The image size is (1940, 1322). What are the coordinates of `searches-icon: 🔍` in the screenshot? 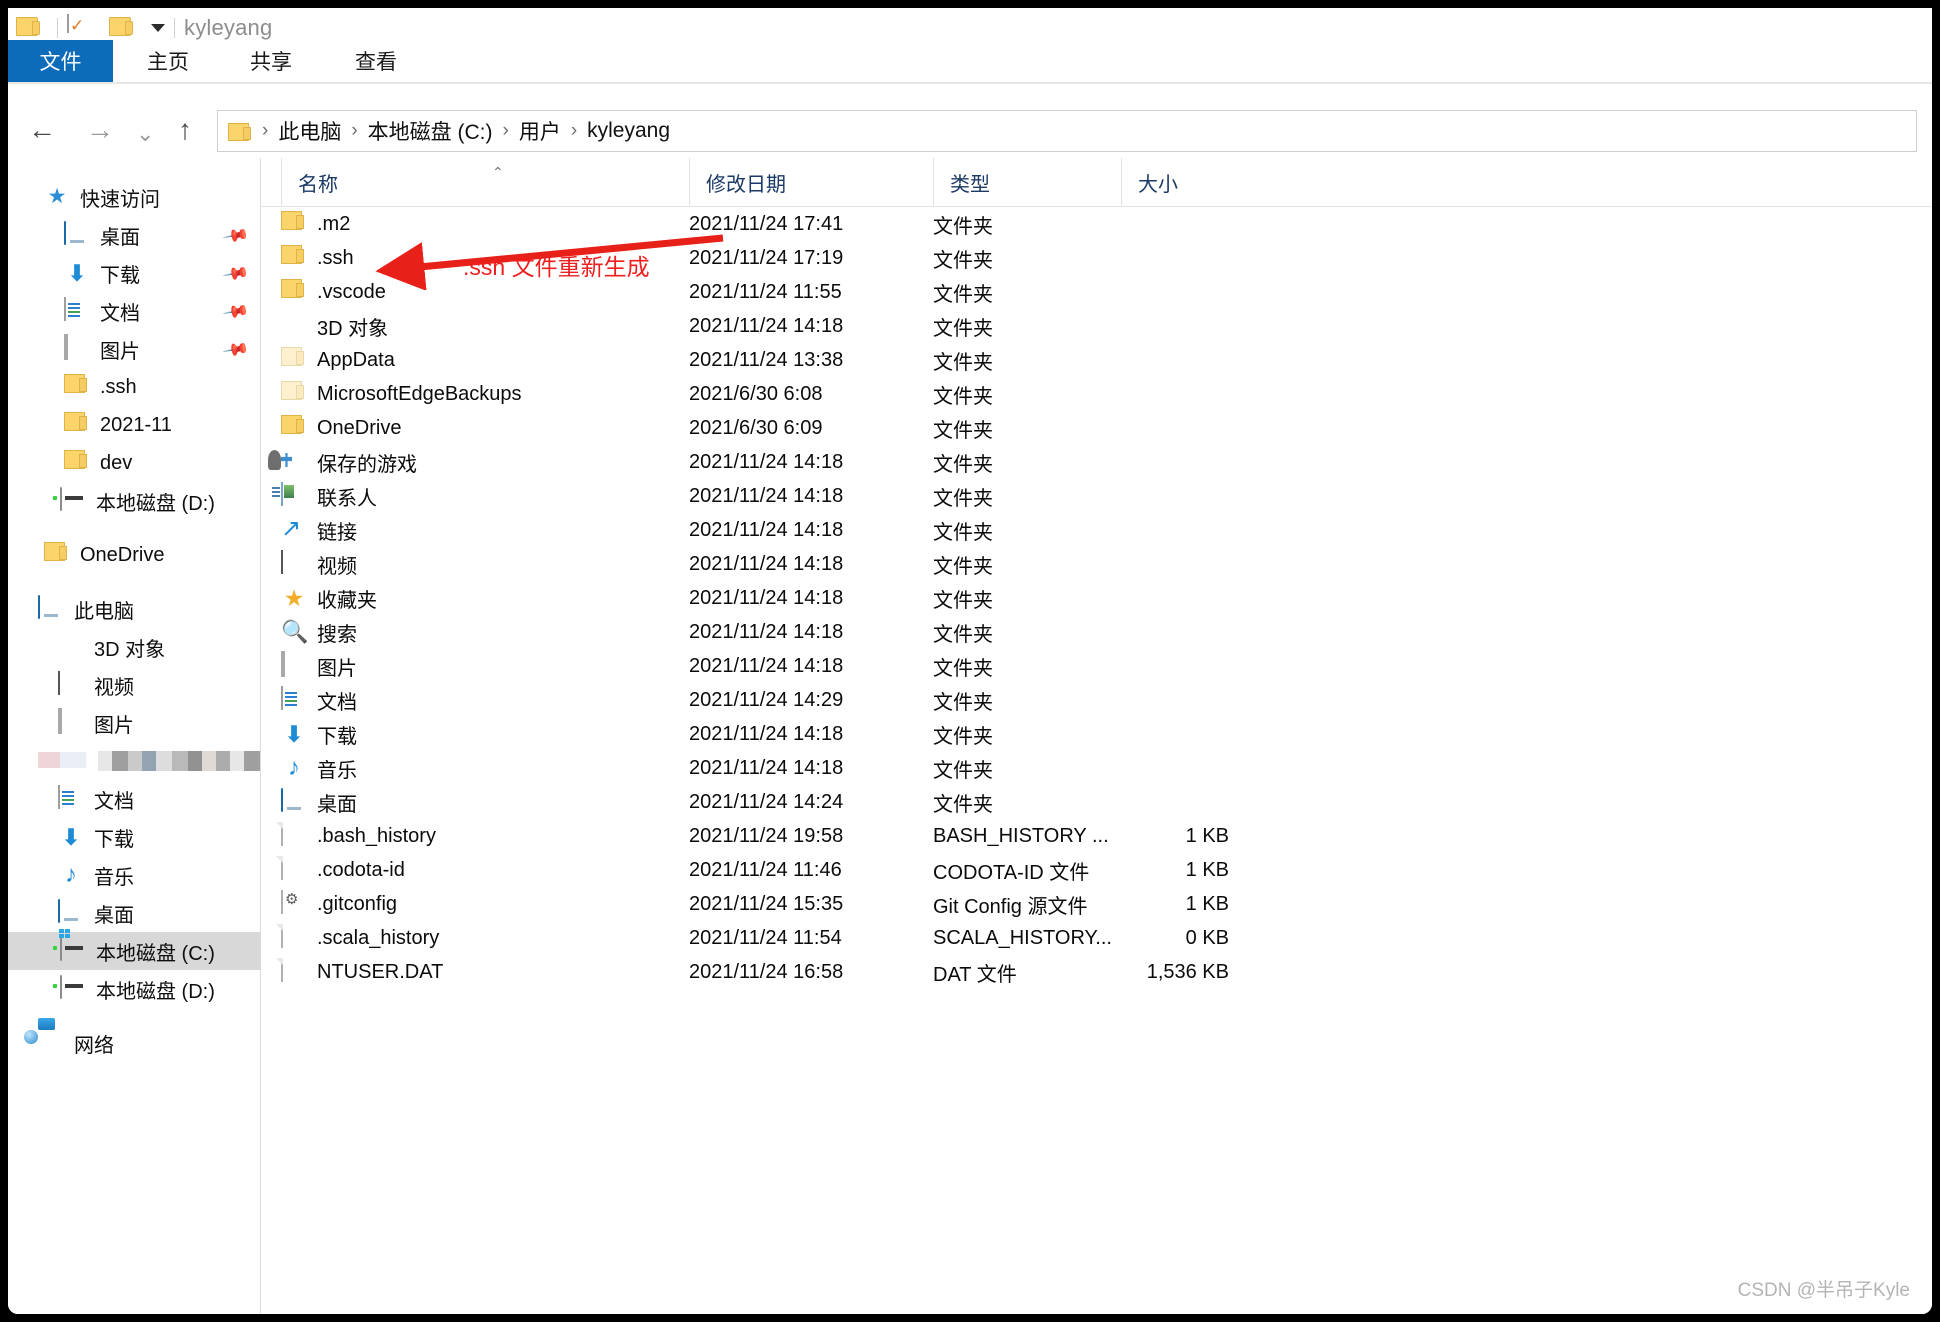 It's located at (295, 631).